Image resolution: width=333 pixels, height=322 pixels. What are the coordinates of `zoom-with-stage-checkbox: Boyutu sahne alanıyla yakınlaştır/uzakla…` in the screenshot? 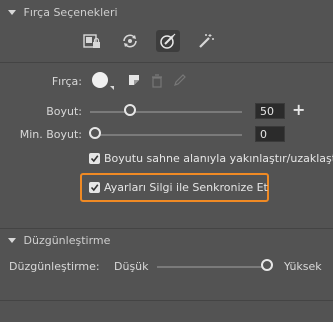 It's located at (211, 158).